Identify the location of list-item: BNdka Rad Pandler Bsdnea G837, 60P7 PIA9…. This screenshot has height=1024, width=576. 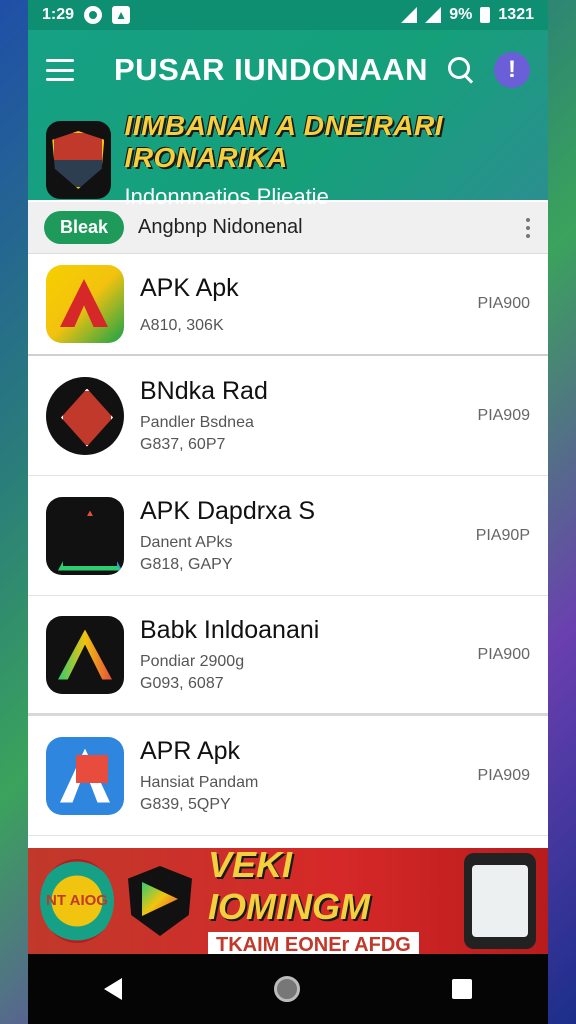
(288, 416).